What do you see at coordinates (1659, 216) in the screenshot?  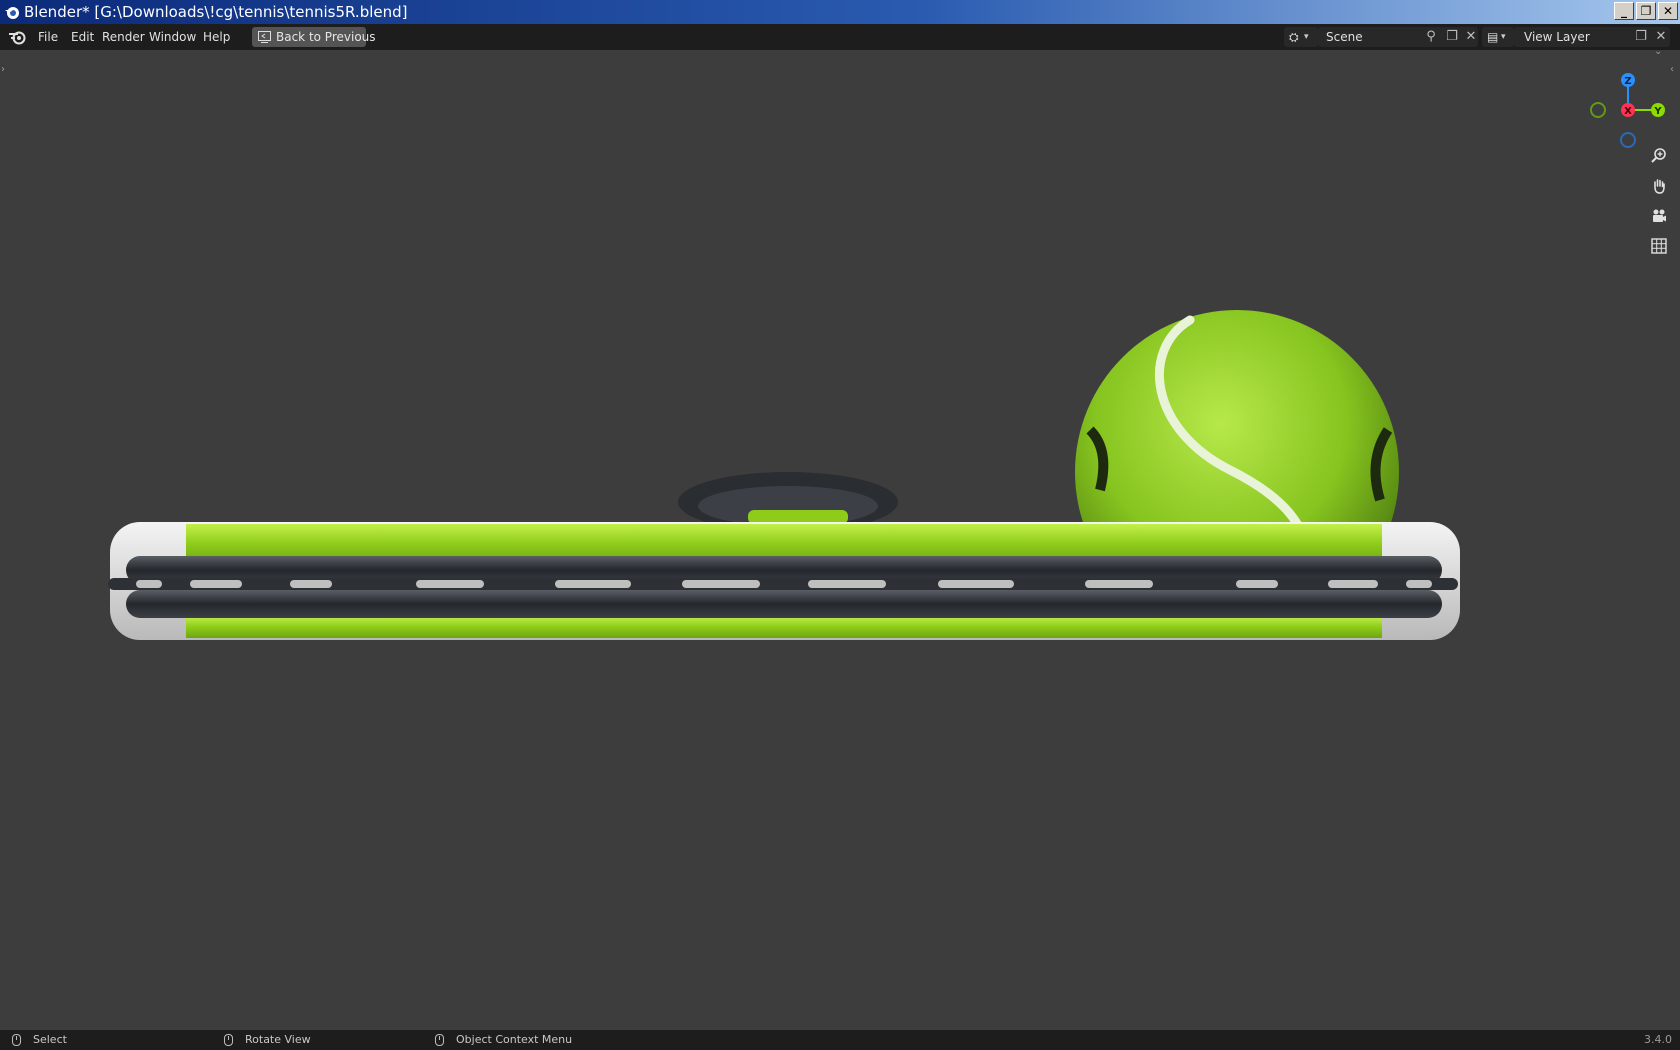 I see `camera-icon` at bounding box center [1659, 216].